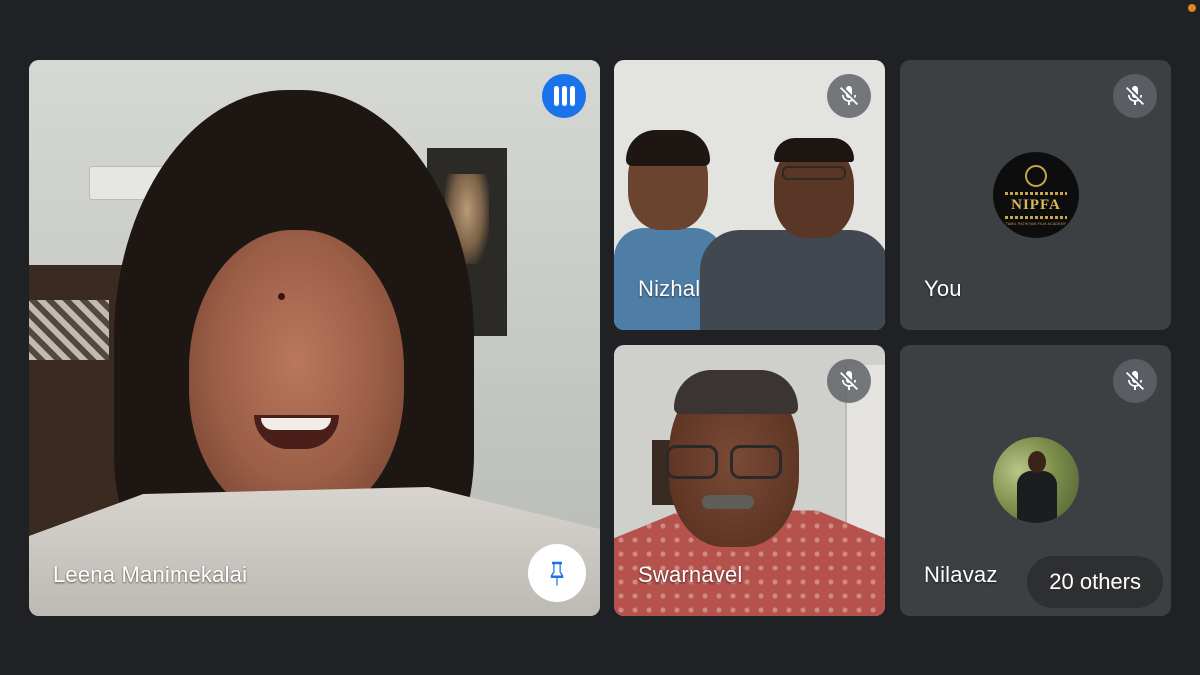 The height and width of the screenshot is (675, 1200). I want to click on nipfa-logo: NIPFA TAMIL PATHIYAM FILM ACADEMY, so click(1036, 195).